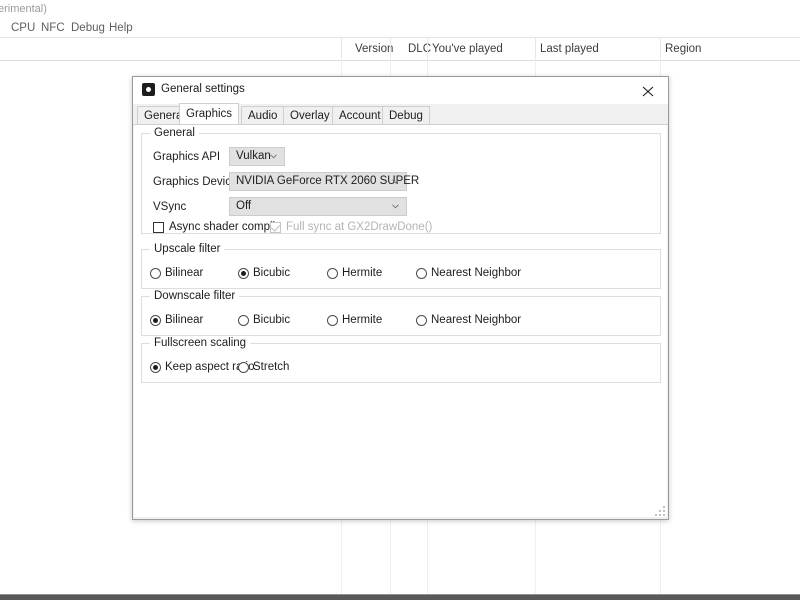  I want to click on gear-icon, so click(148, 89).